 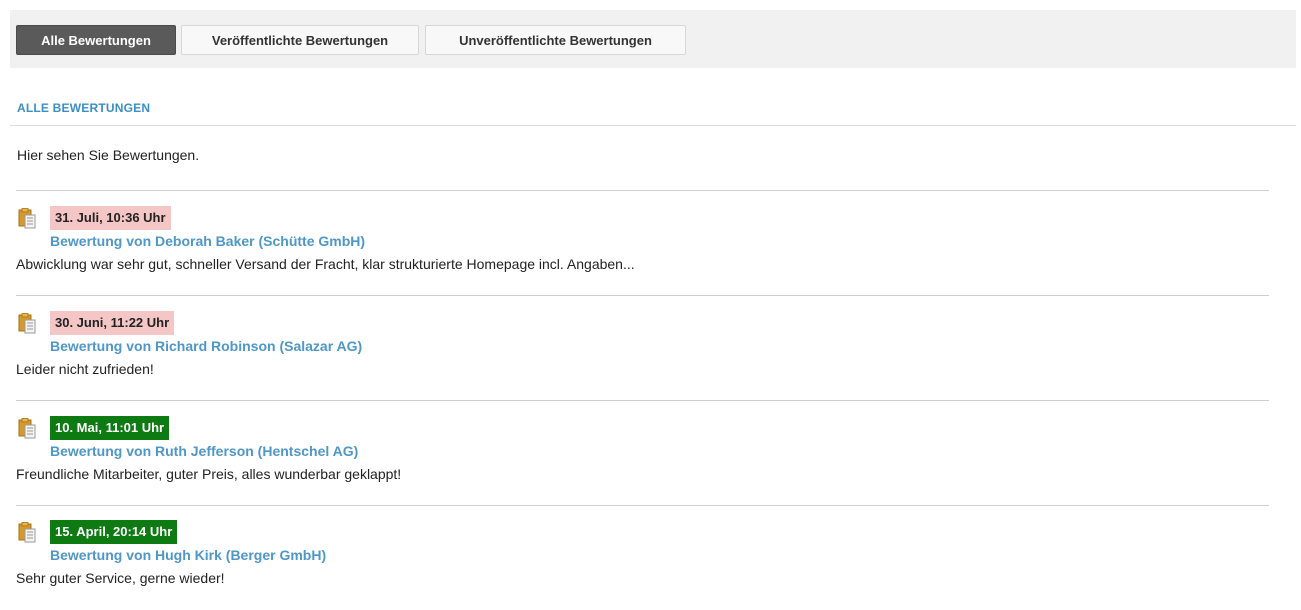 I want to click on section-title: ALLE BEWERTUNGEN, so click(x=84, y=108).